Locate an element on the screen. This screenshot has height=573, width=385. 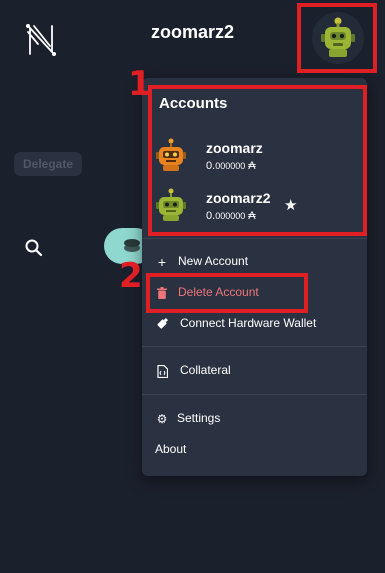
plus-icon: + is located at coordinates (162, 262).